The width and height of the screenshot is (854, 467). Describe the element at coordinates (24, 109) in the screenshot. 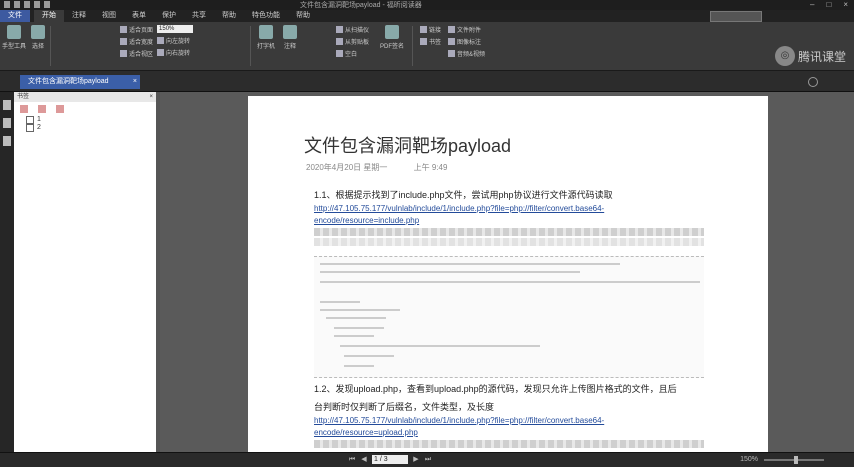

I see `new-bookmark-icon` at that location.